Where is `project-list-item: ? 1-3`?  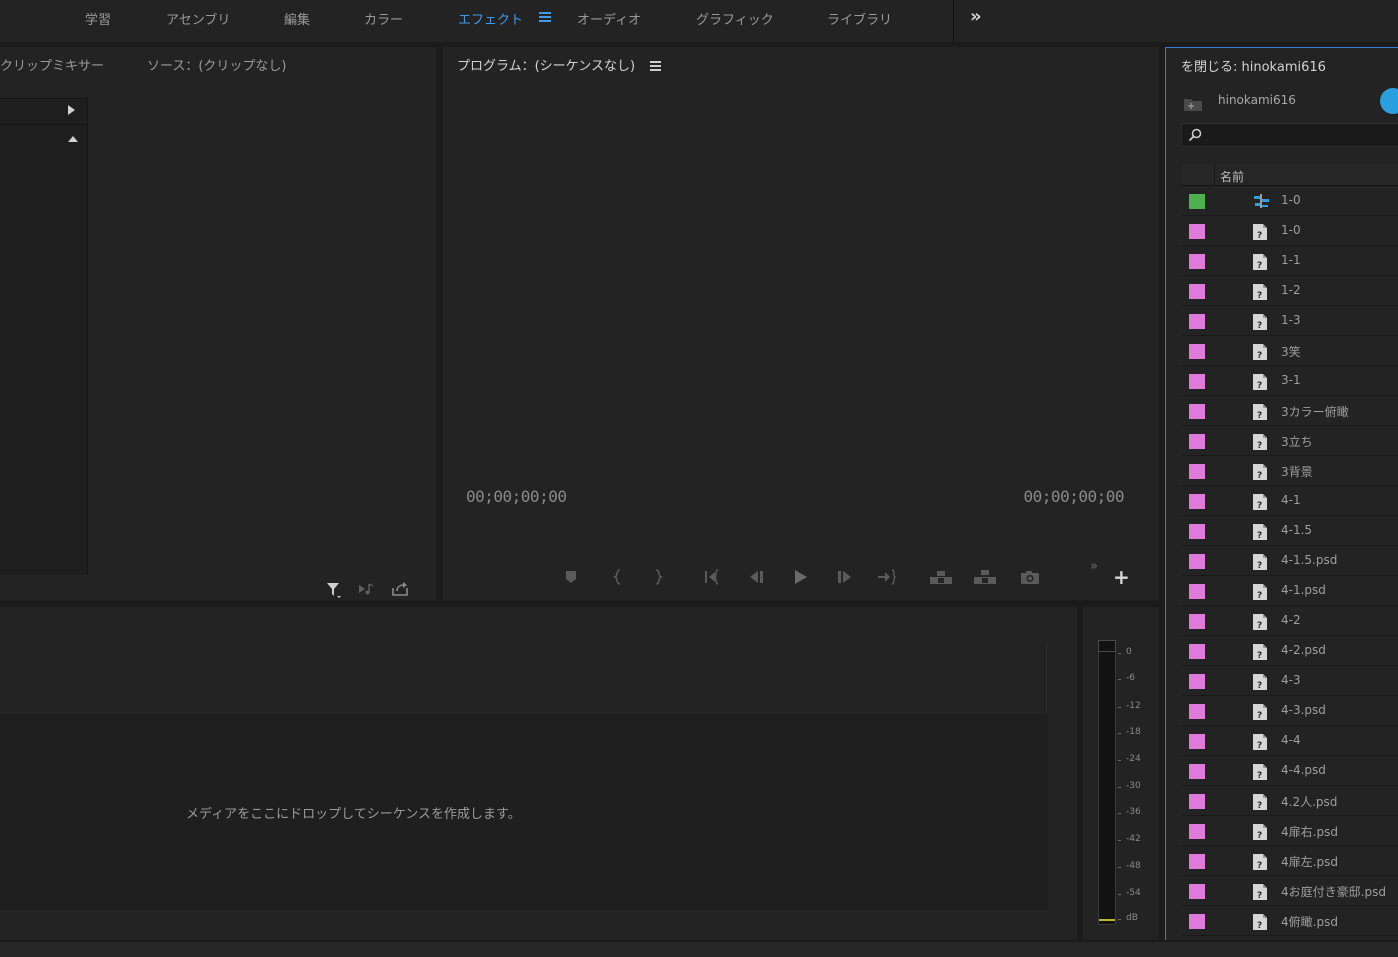
project-list-item: ? 1-3 is located at coordinates (1289, 321).